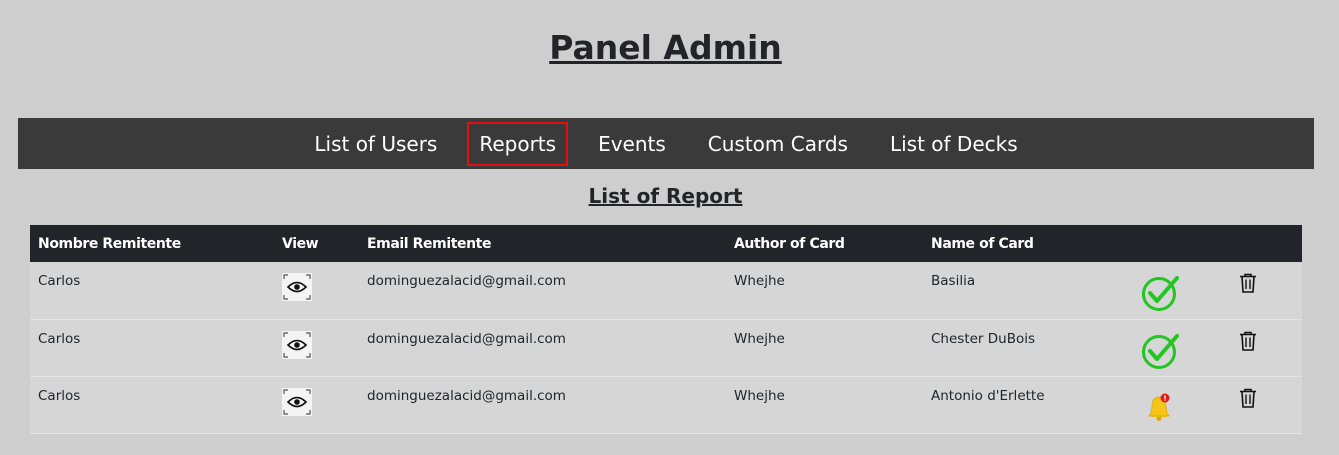  What do you see at coordinates (1160, 408) in the screenshot?
I see `bell-notification-icon` at bounding box center [1160, 408].